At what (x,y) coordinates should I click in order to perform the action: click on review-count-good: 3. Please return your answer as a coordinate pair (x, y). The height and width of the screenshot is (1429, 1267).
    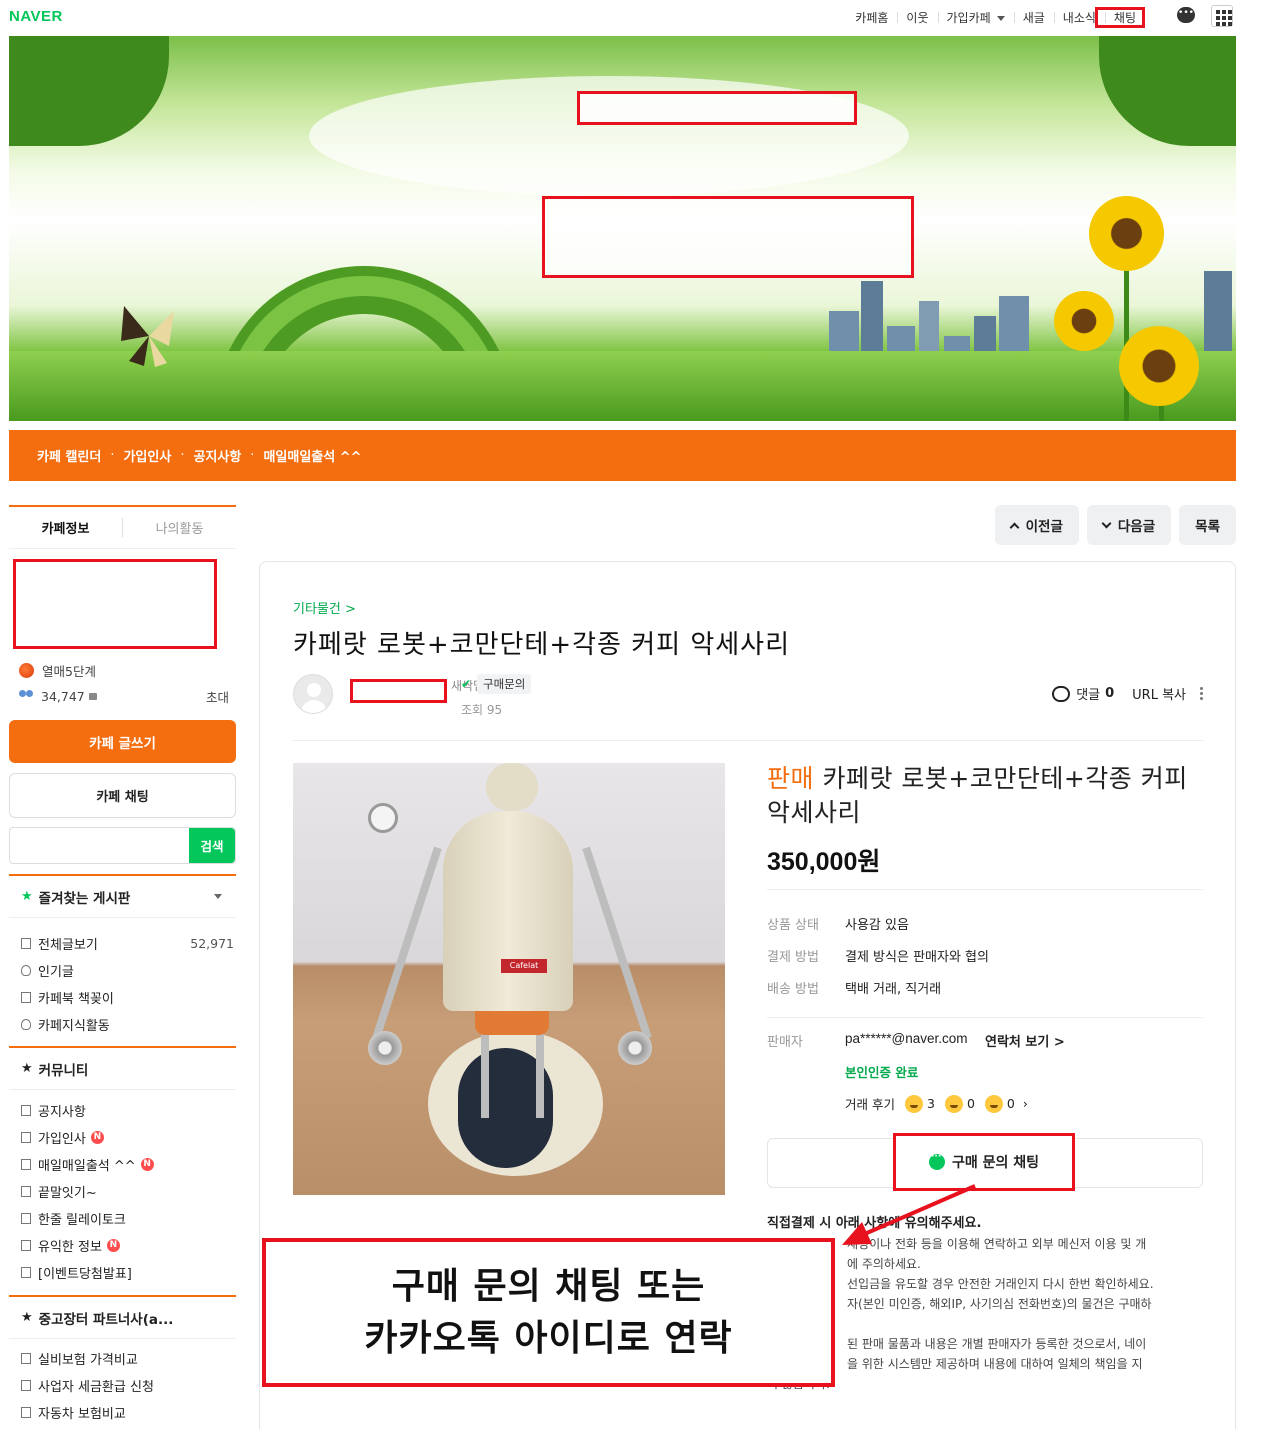
    Looking at the image, I should click on (930, 1103).